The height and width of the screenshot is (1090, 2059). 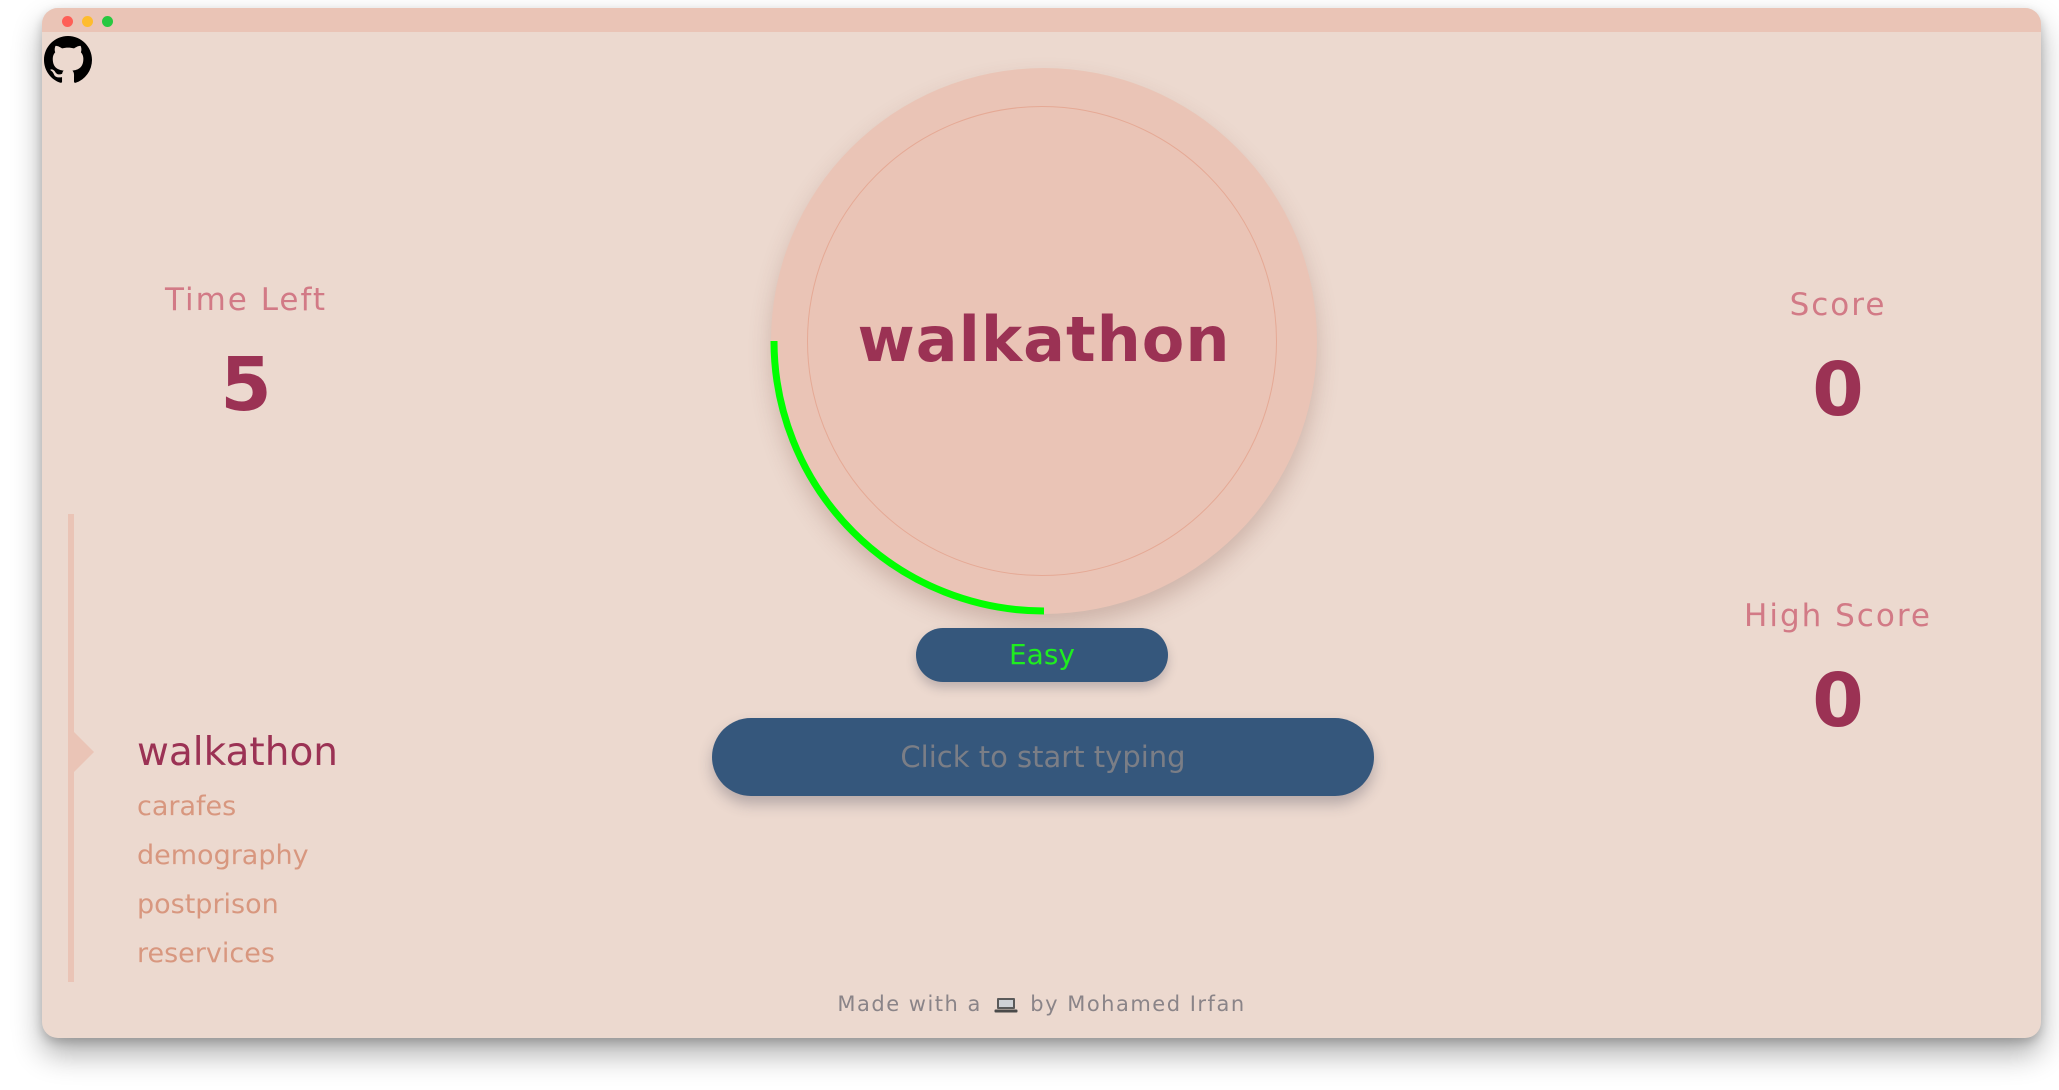 I want to click on high-score-label: High Score, so click(x=1838, y=616).